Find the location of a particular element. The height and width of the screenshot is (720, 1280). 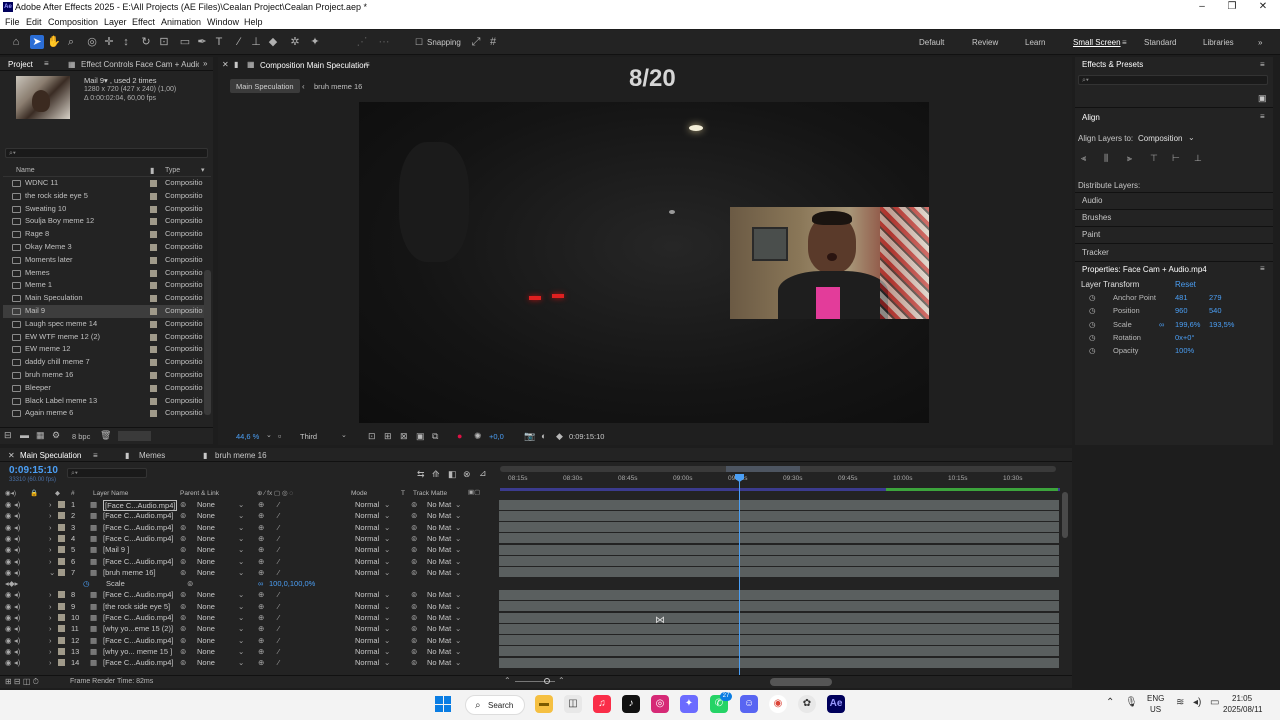

region-indicator: US is located at coordinates (1155, 709).